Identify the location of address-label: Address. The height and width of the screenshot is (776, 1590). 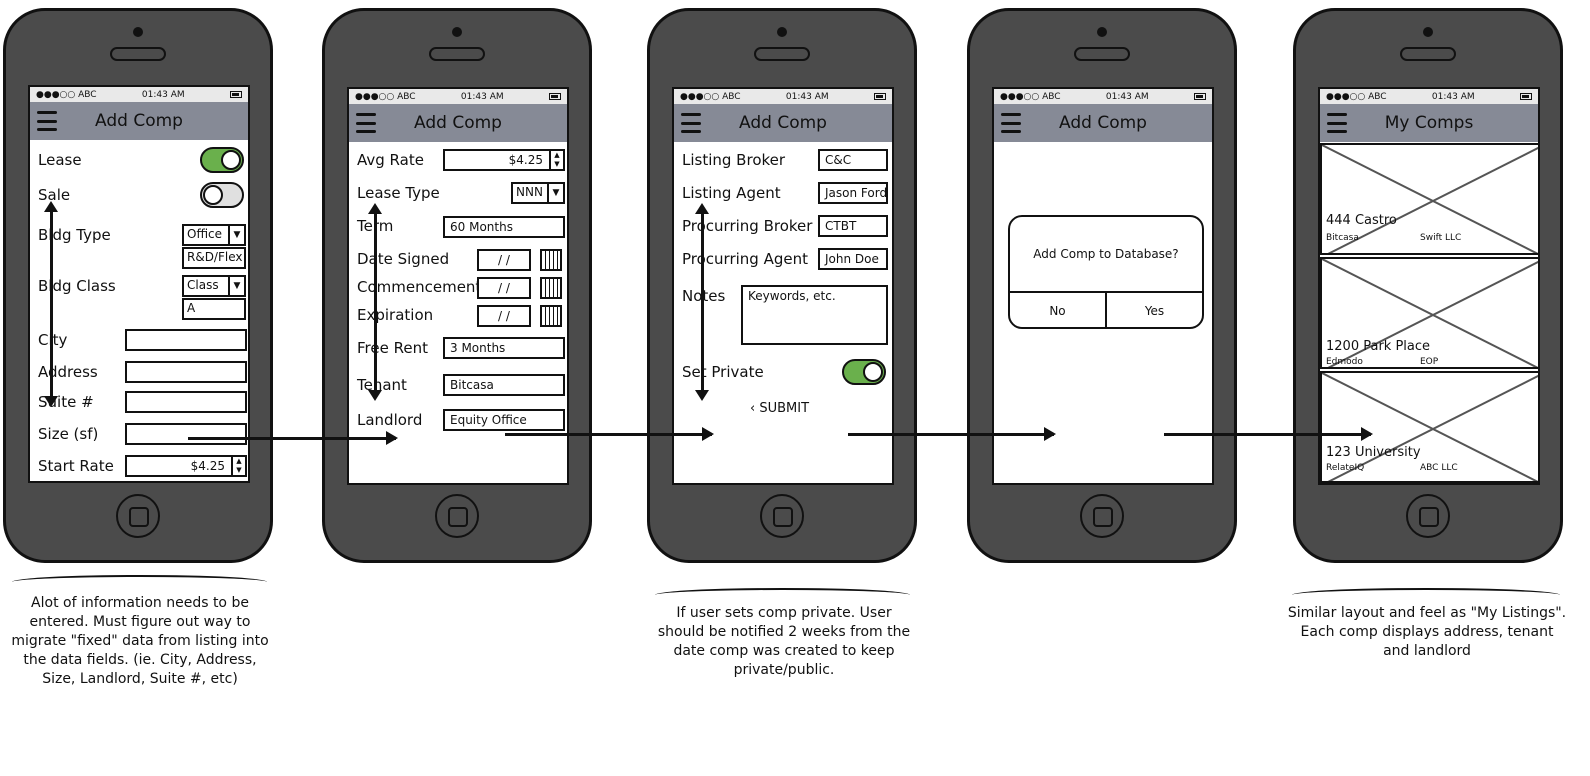
(68, 372).